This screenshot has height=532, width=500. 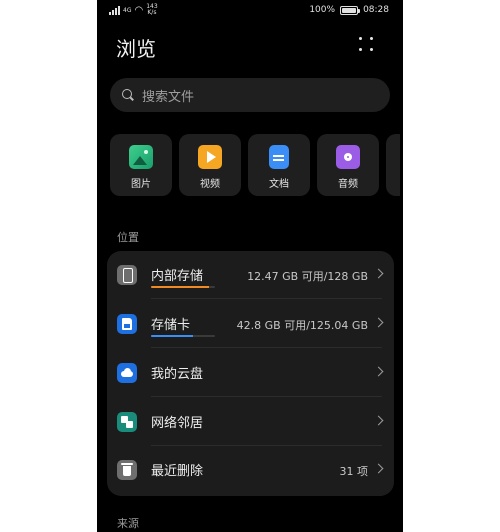 I want to click on battery-icon, so click(x=350, y=10).